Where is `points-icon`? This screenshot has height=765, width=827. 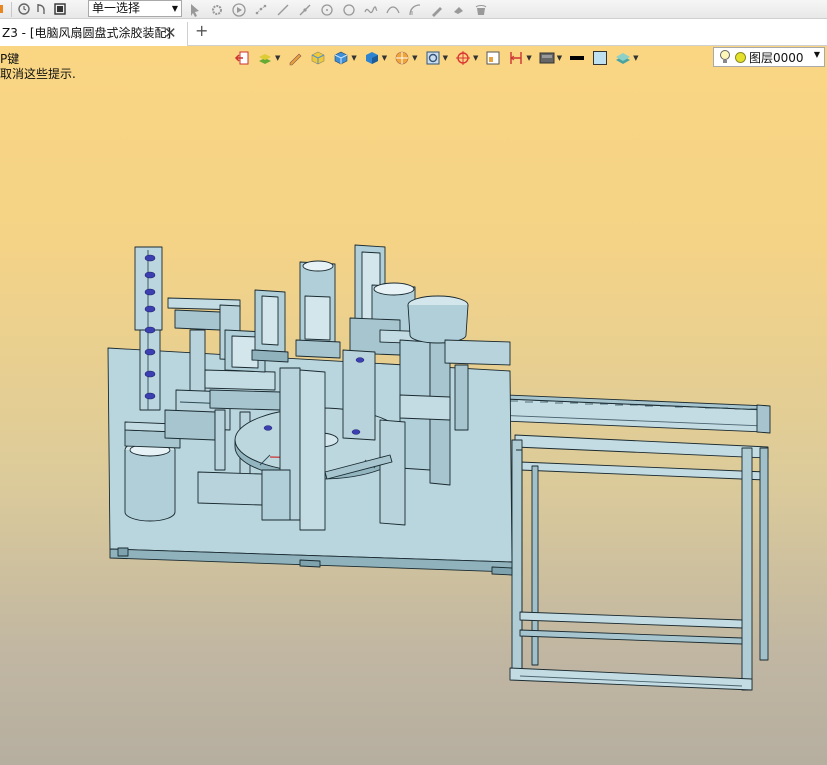 points-icon is located at coordinates (261, 10).